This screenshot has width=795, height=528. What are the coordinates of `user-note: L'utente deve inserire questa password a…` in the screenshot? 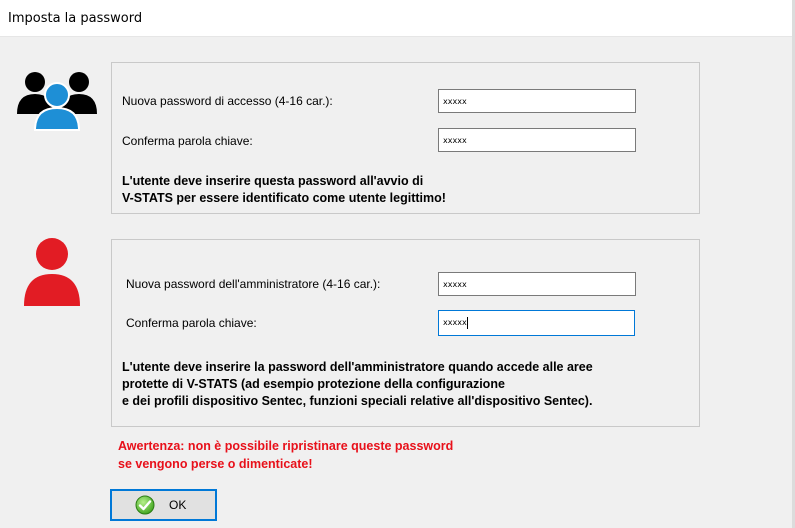 It's located at (284, 190).